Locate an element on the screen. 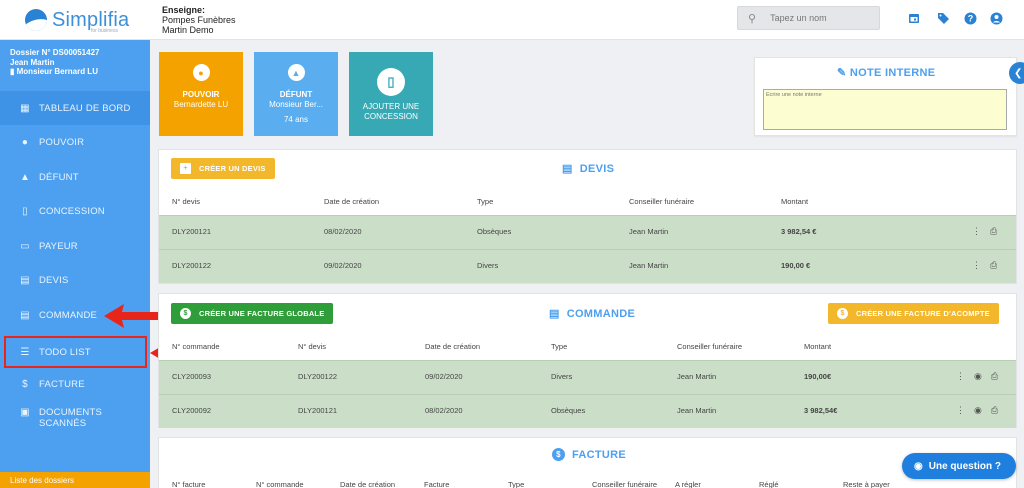 The height and width of the screenshot is (488, 1024). sidebar-item-defunt: ▲ DÉFUNT is located at coordinates (75, 177).